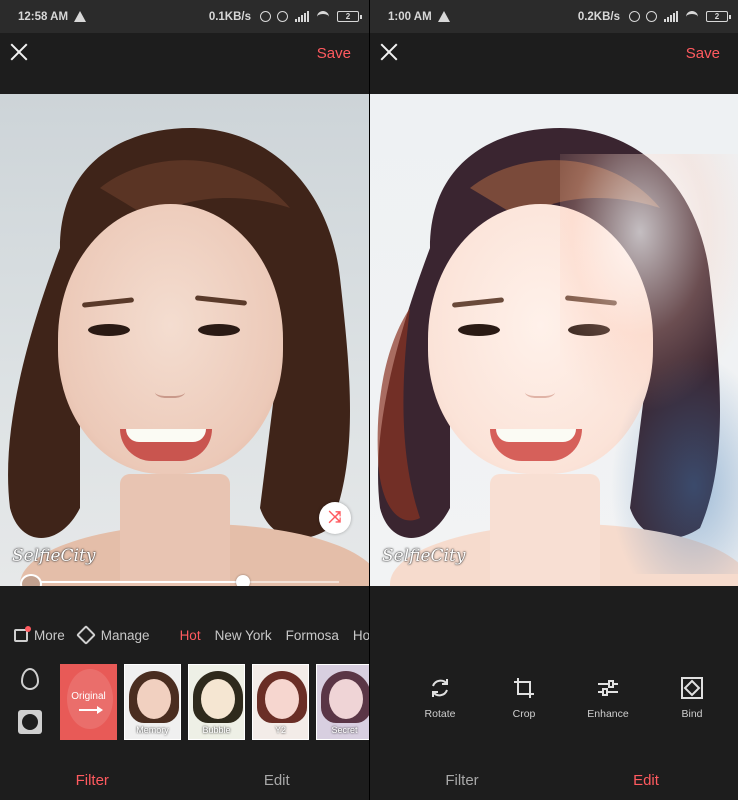  What do you see at coordinates (243, 635) in the screenshot?
I see `category-new-york: New York` at bounding box center [243, 635].